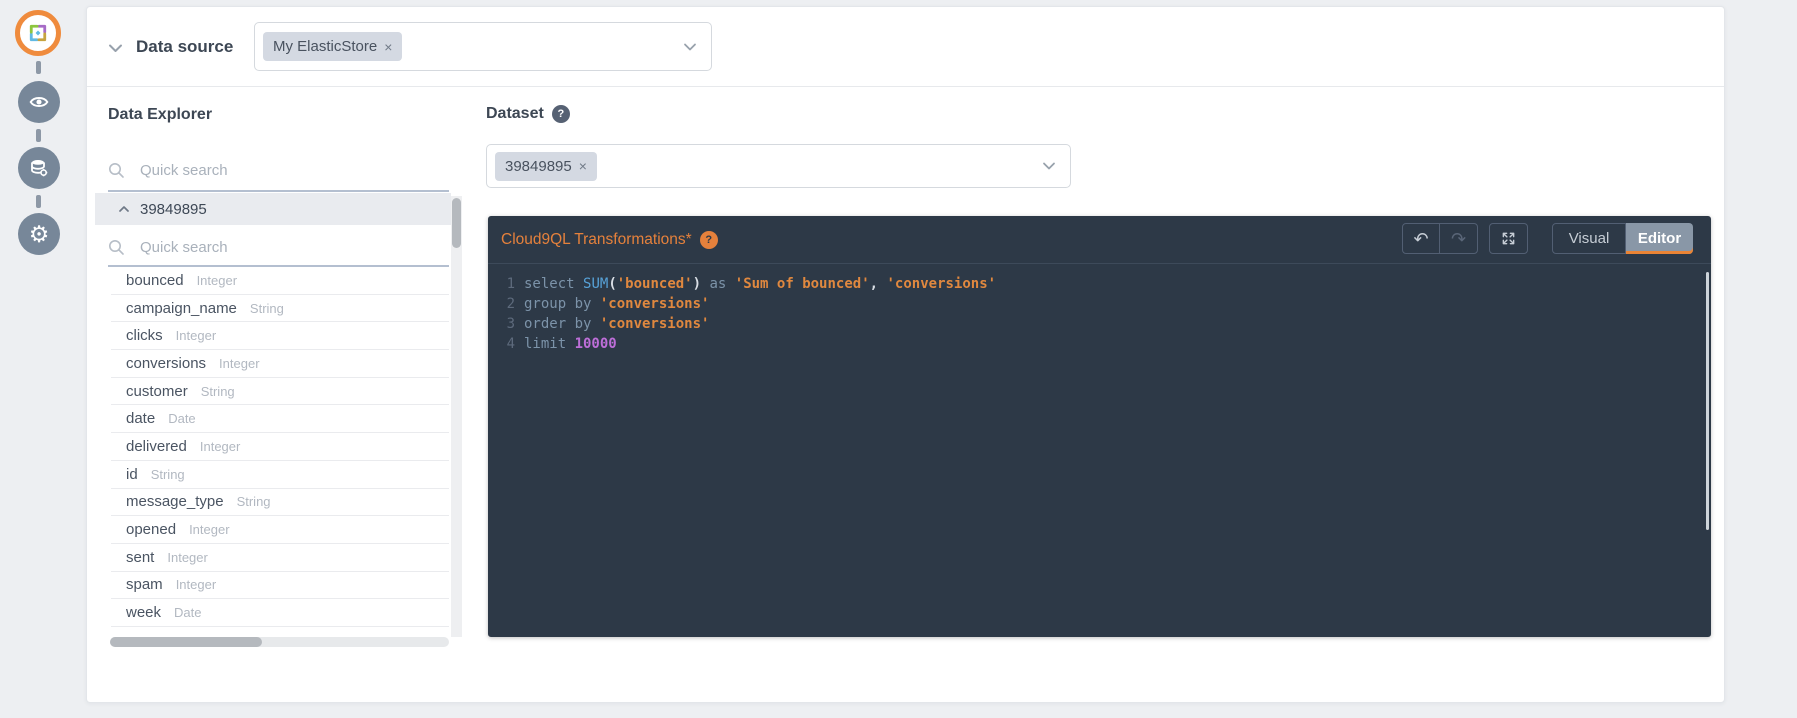 Image resolution: width=1797 pixels, height=718 pixels. I want to click on field-row: clicks Integer, so click(280, 336).